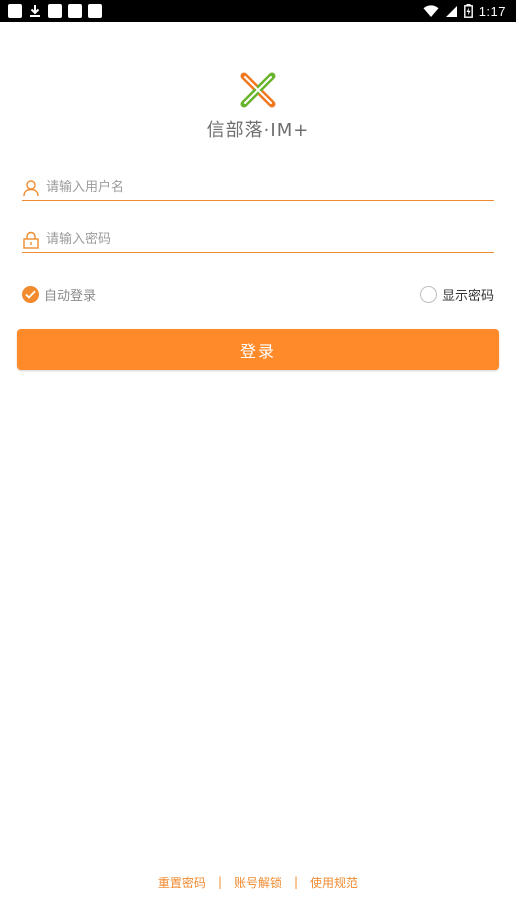 The height and width of the screenshot is (916, 516). I want to click on status-bar-right: 1:17, so click(464, 11).